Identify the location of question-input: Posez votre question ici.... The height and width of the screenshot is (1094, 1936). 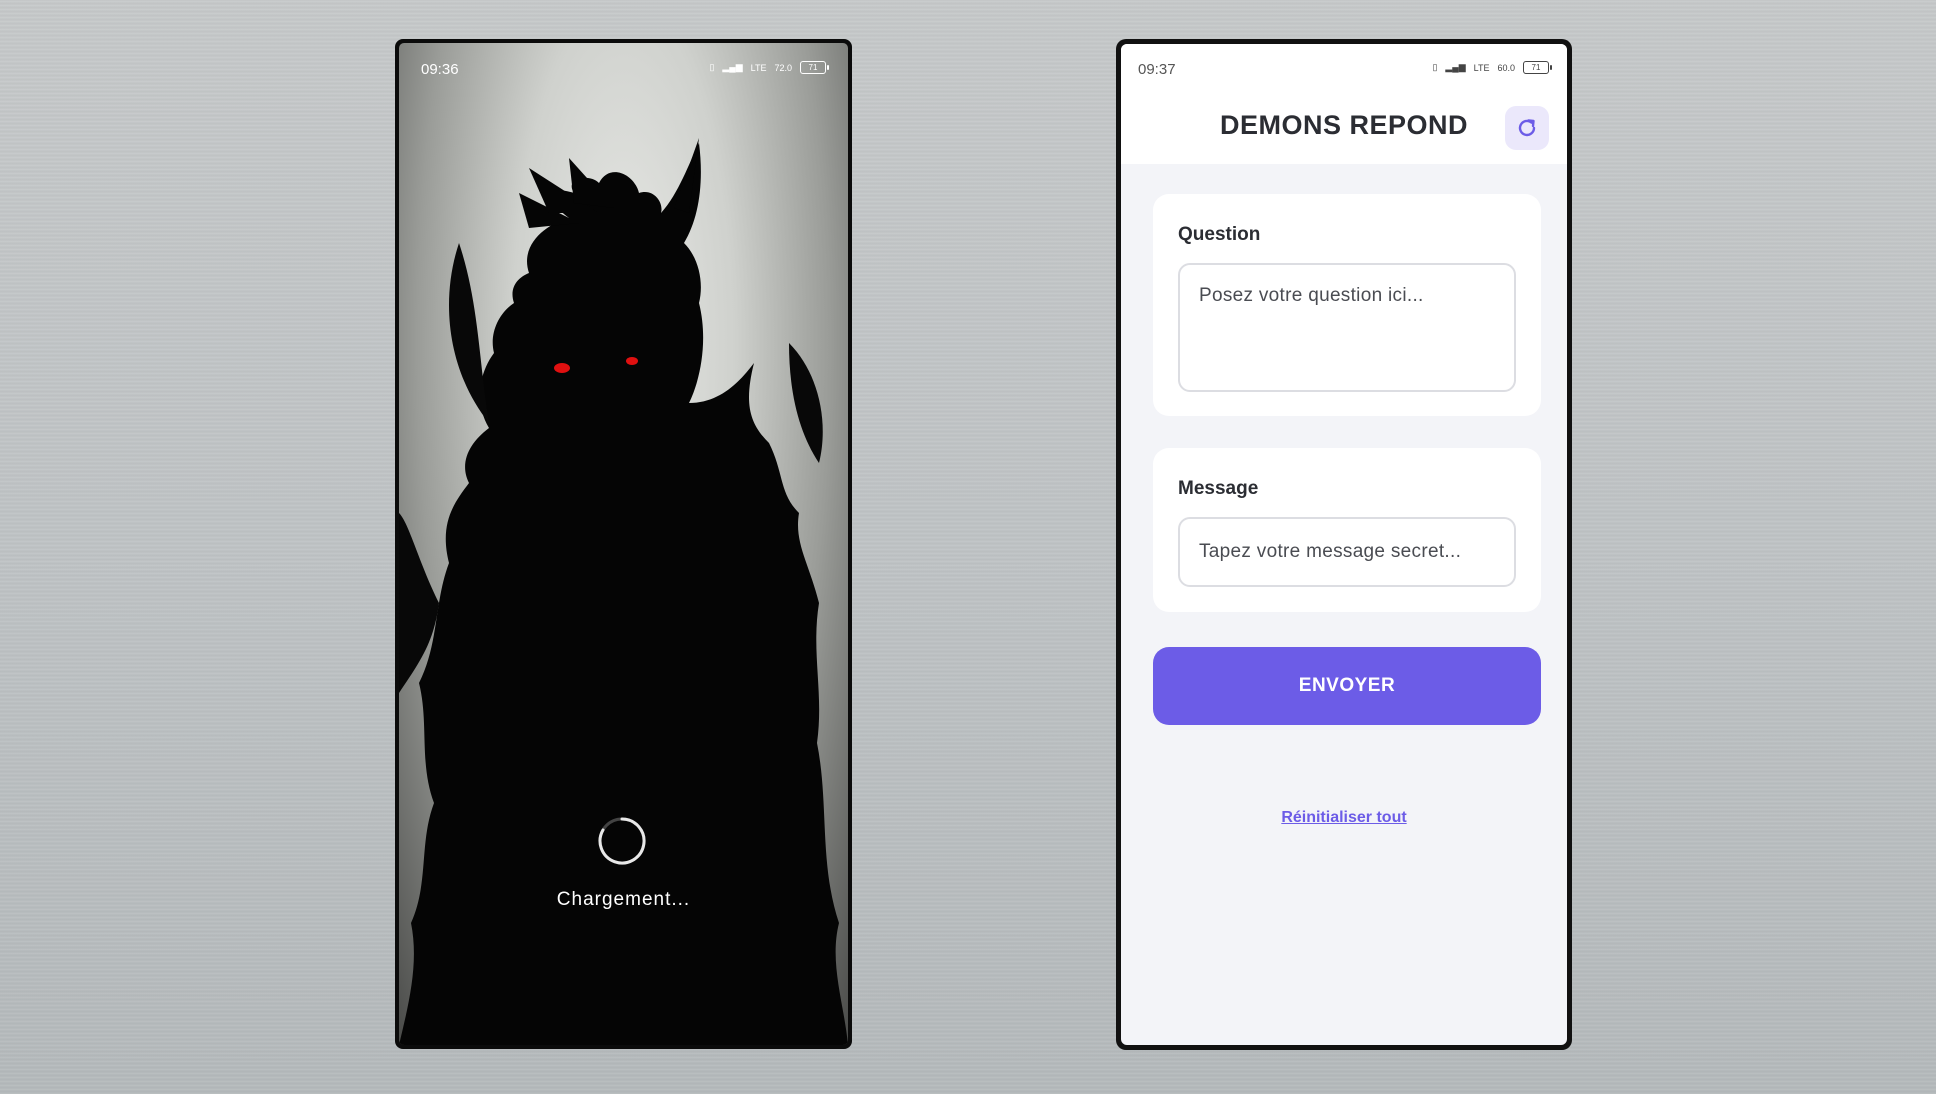
(1347, 327).